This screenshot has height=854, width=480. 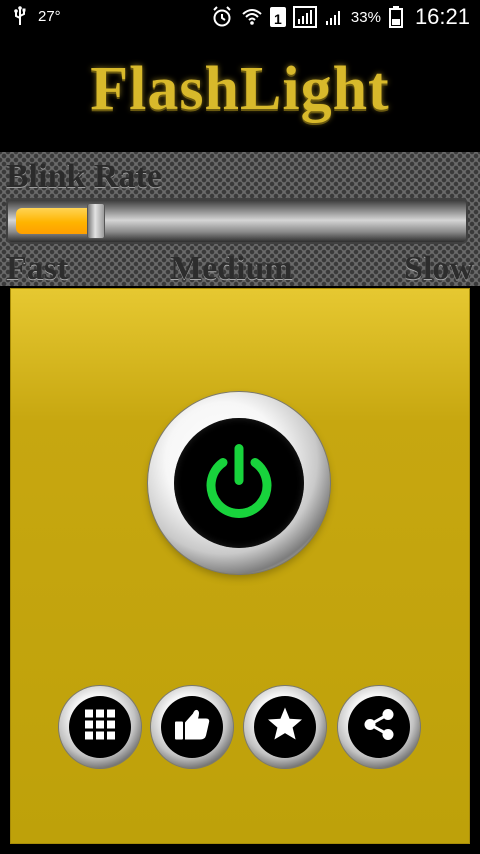 I want to click on blink-rate-slider, so click(x=237, y=221).